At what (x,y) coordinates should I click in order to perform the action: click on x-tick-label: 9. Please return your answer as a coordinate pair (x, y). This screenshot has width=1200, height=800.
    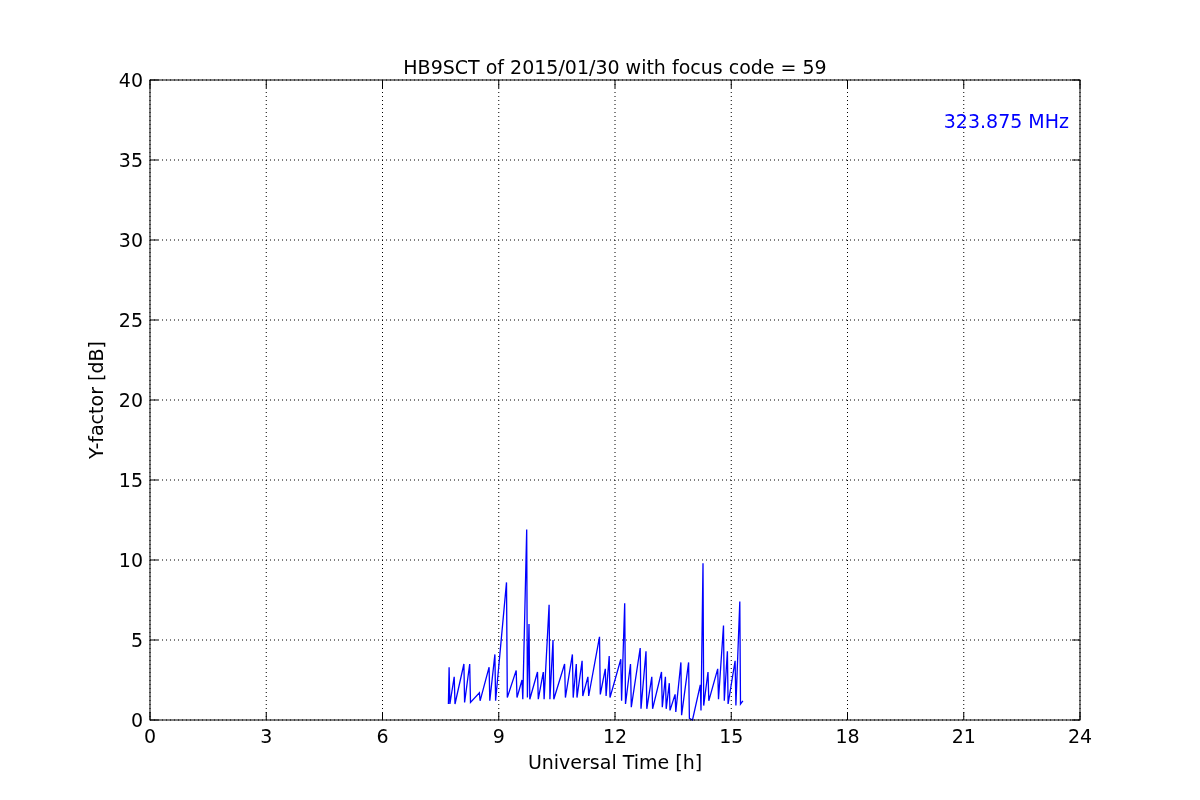
    Looking at the image, I should click on (498, 736).